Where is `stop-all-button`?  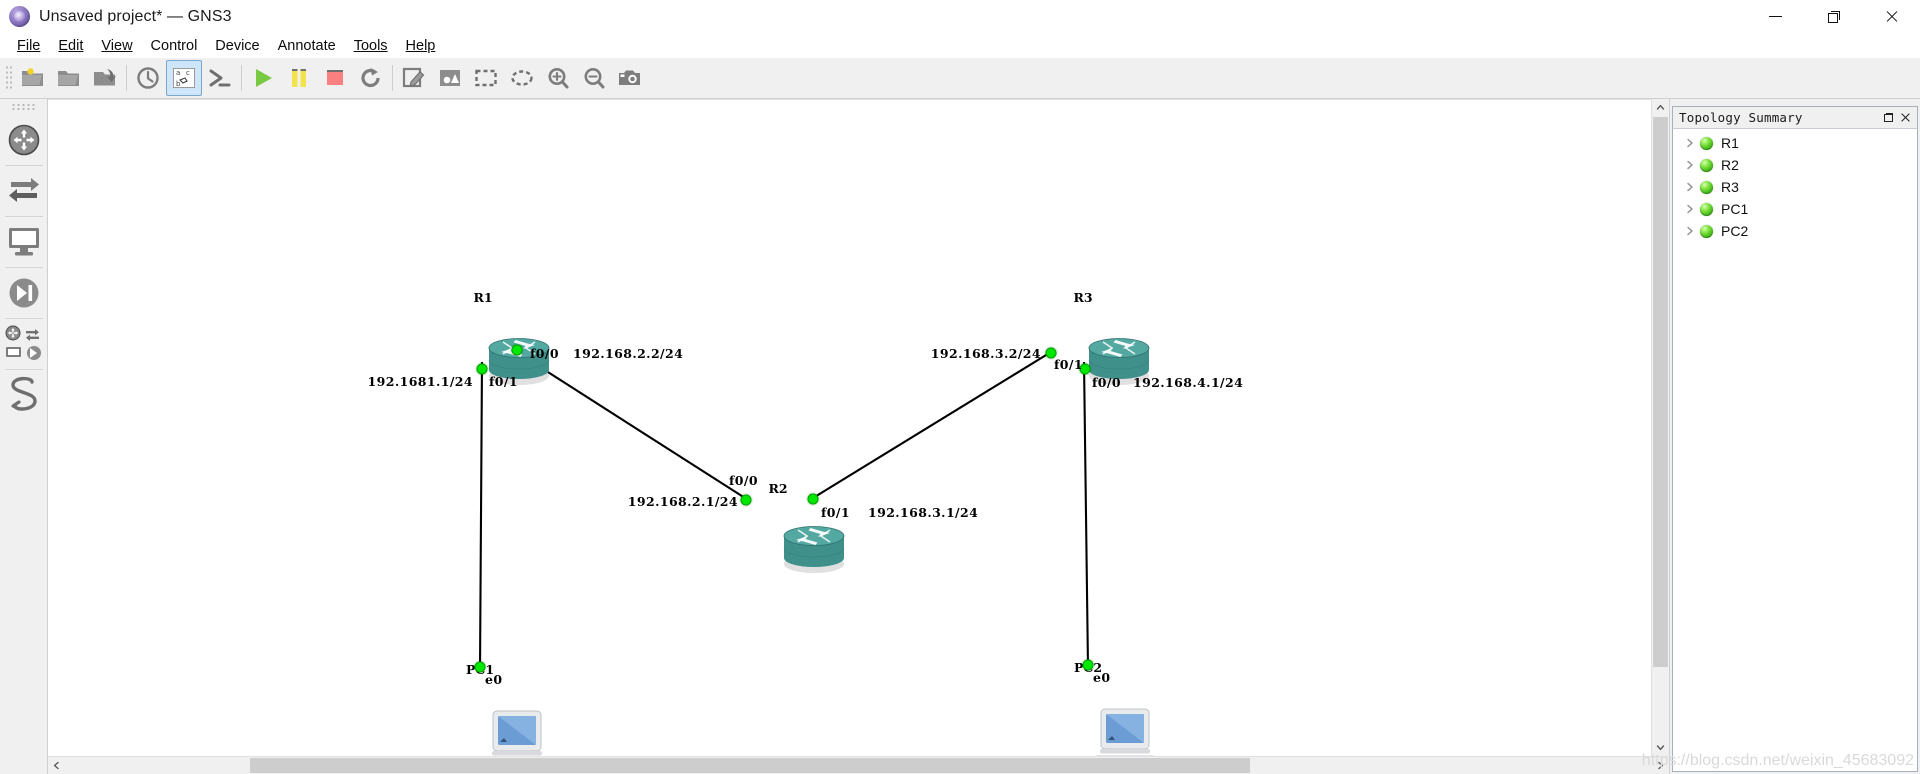 stop-all-button is located at coordinates (335, 78).